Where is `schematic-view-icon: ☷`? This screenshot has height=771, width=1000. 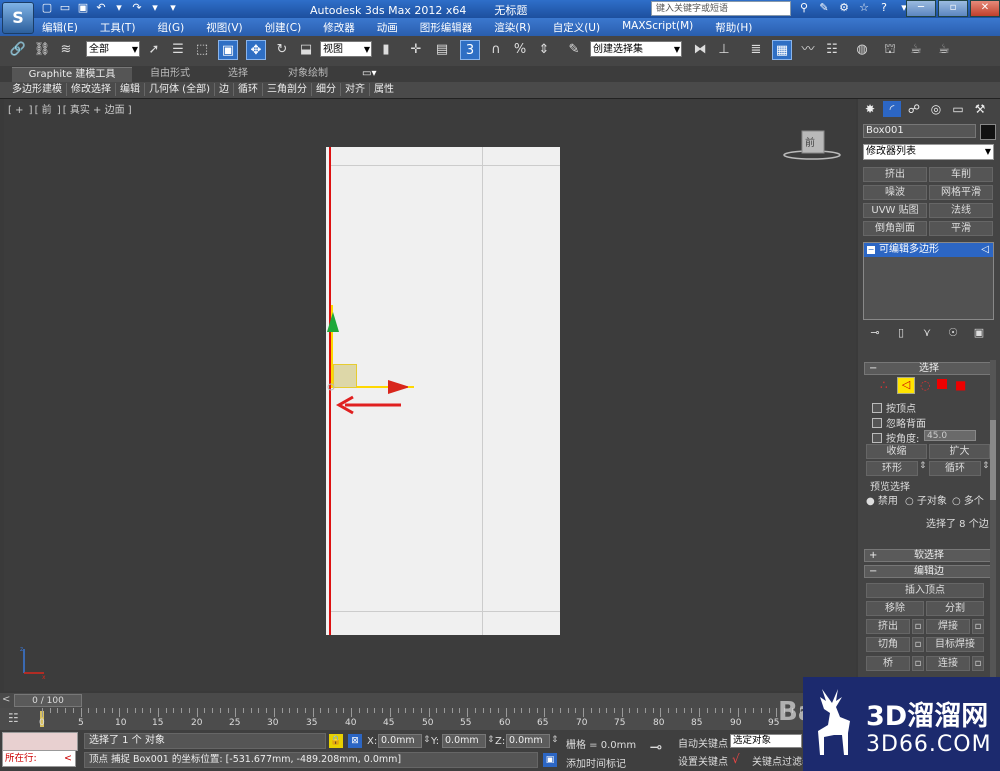
schematic-view-icon: ☷ is located at coordinates (832, 50).